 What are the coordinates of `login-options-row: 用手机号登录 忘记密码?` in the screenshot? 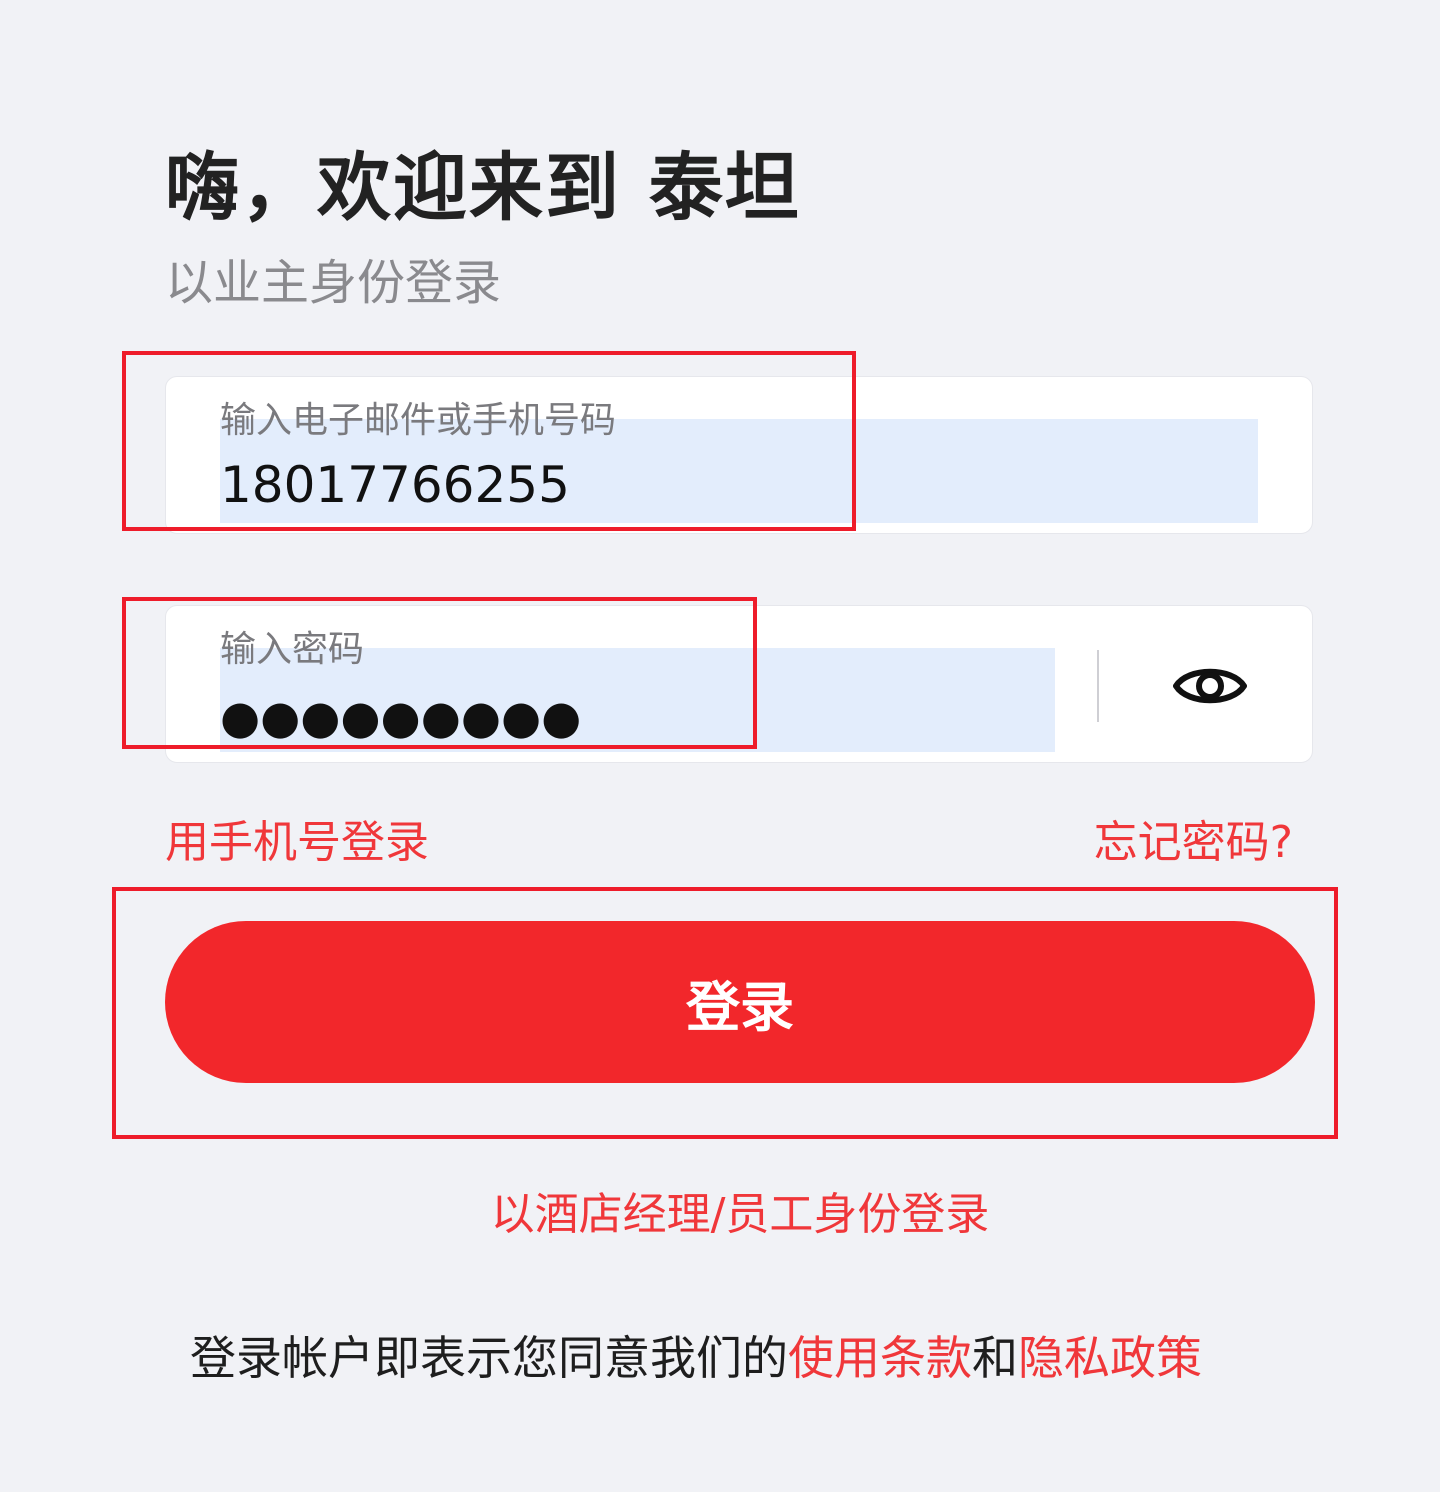 It's located at (729, 837).